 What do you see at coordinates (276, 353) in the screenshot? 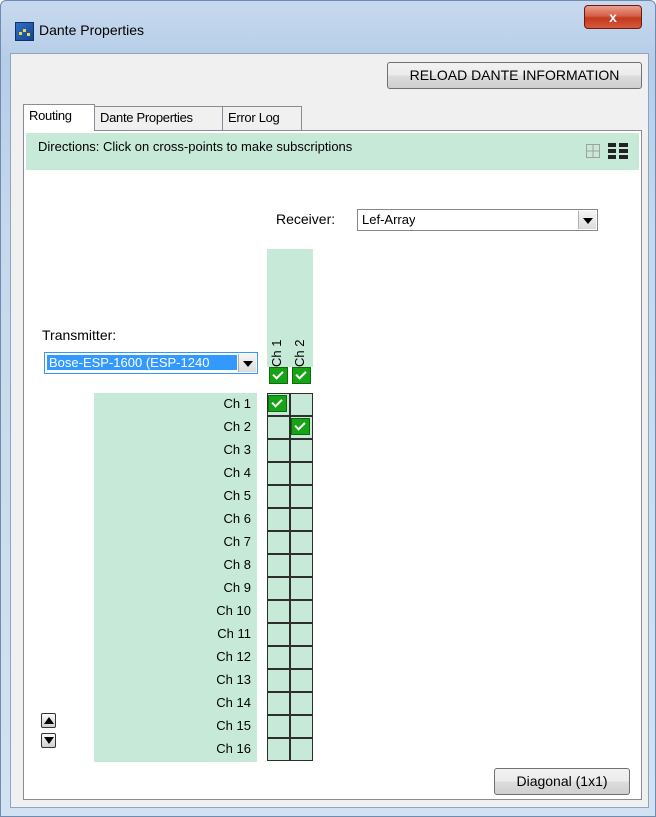
I see `column-label-ch1: Ch 1` at bounding box center [276, 353].